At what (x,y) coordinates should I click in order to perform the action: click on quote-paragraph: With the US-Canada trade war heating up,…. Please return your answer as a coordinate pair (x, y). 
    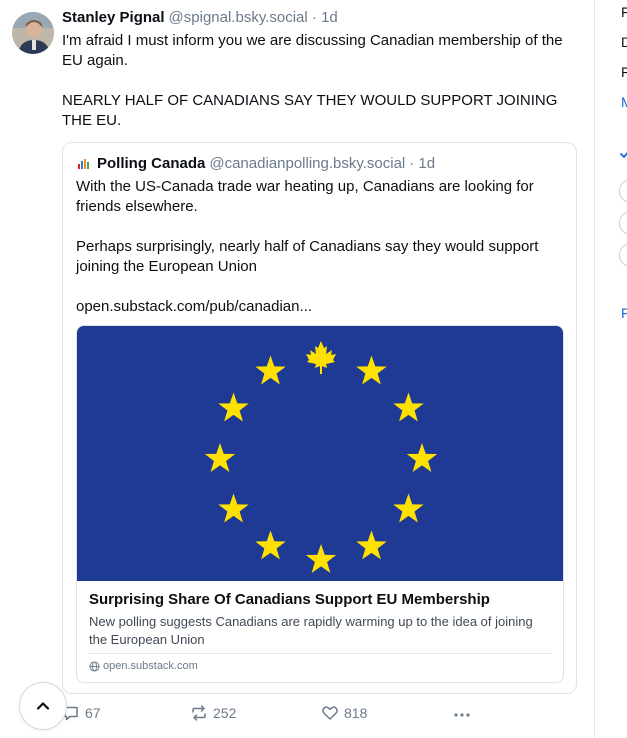
    Looking at the image, I should click on (305, 196).